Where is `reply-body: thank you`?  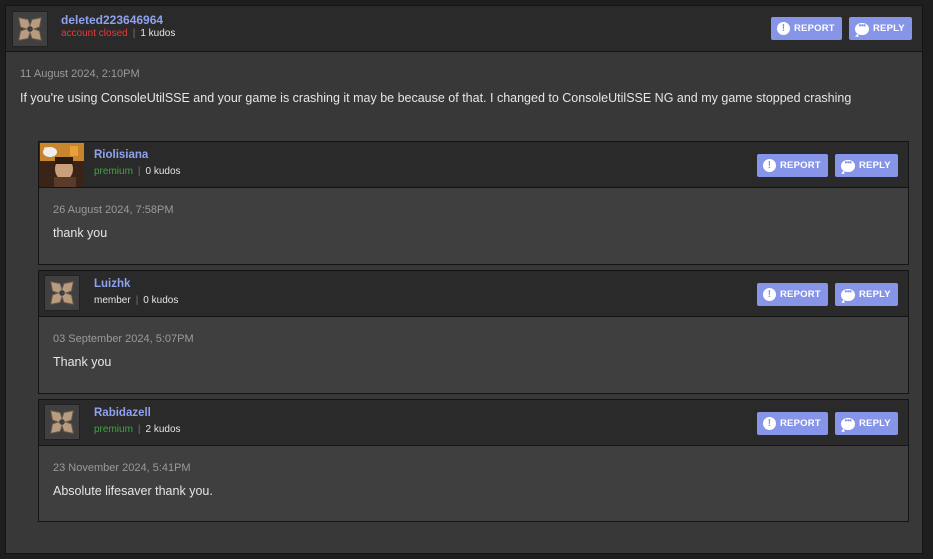 reply-body: thank you is located at coordinates (80, 233).